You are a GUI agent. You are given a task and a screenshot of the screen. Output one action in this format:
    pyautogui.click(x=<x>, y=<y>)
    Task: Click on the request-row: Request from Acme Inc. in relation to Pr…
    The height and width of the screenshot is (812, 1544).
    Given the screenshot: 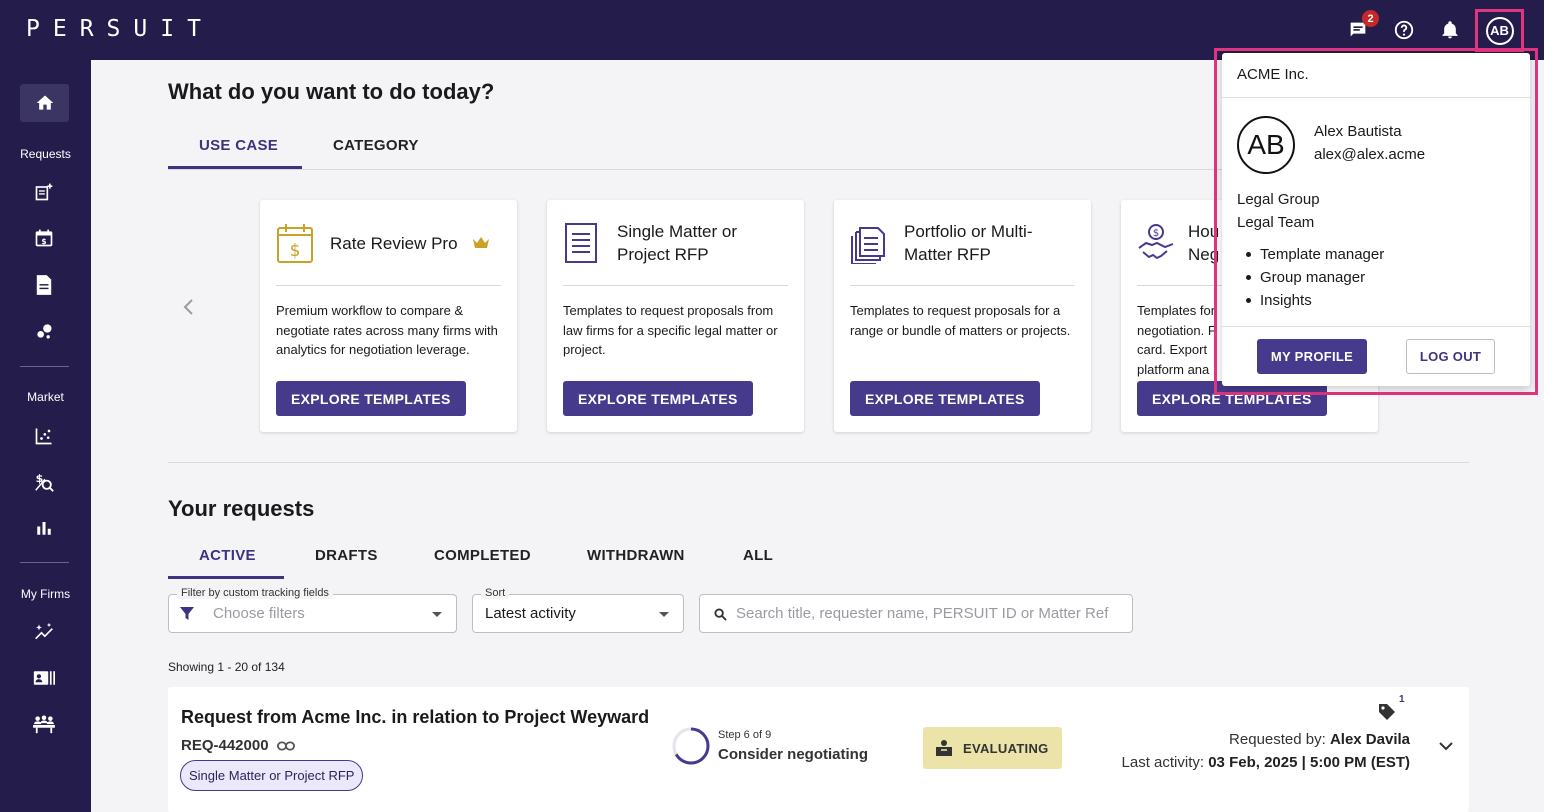 What is the action you would take?
    pyautogui.click(x=818, y=749)
    